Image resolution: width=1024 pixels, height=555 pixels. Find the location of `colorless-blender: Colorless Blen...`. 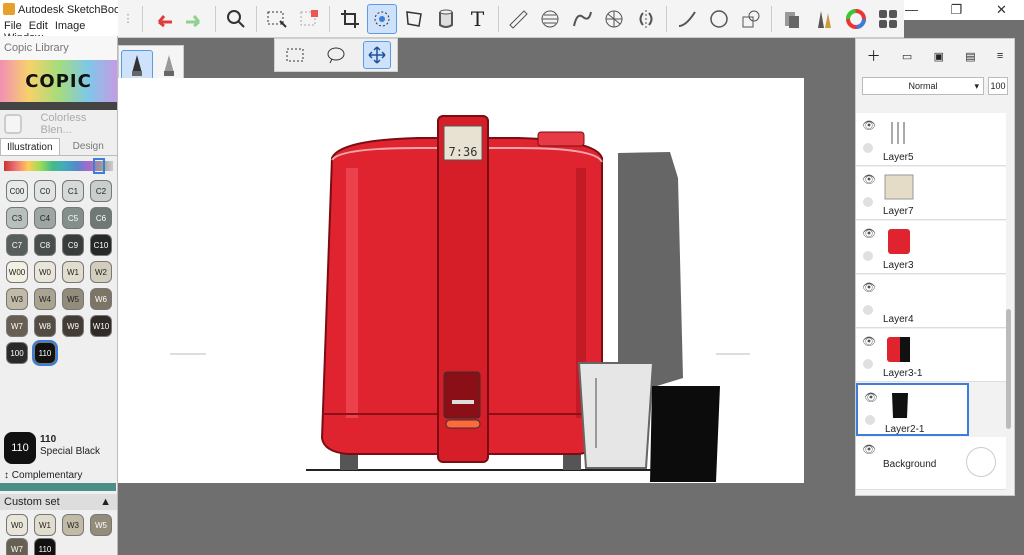

colorless-blender: Colorless Blen... is located at coordinates (58, 124).